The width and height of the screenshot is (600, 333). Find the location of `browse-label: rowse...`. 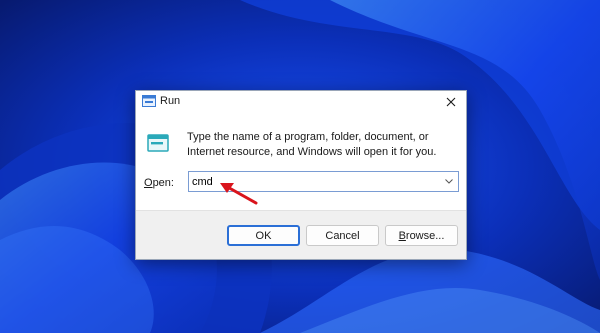

browse-label: rowse... is located at coordinates (425, 235).